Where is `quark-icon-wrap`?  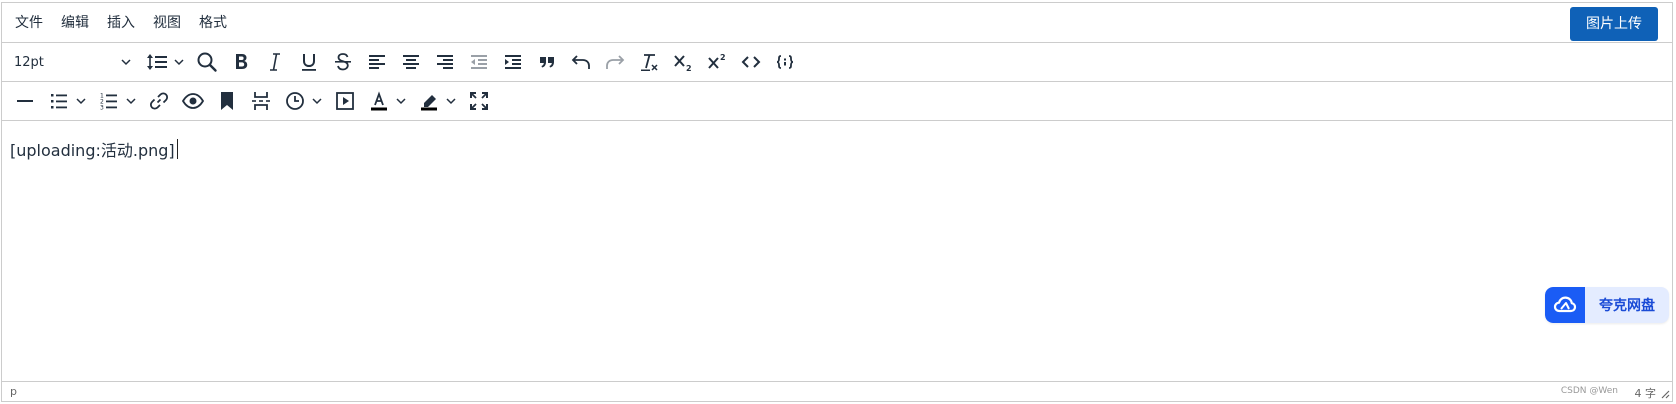
quark-icon-wrap is located at coordinates (1565, 305).